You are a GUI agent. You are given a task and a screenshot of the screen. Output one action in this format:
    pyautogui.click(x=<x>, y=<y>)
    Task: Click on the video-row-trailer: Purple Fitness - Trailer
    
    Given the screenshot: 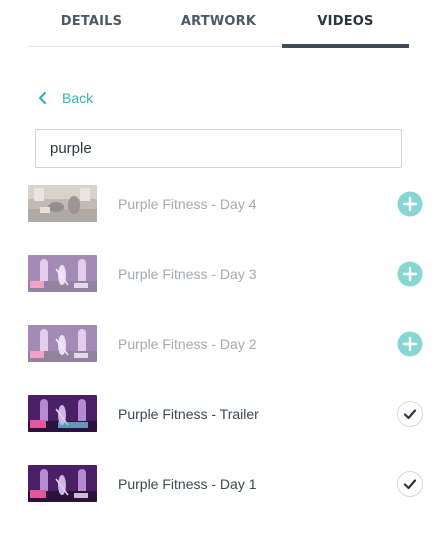 What is the action you would take?
    pyautogui.click(x=222, y=414)
    